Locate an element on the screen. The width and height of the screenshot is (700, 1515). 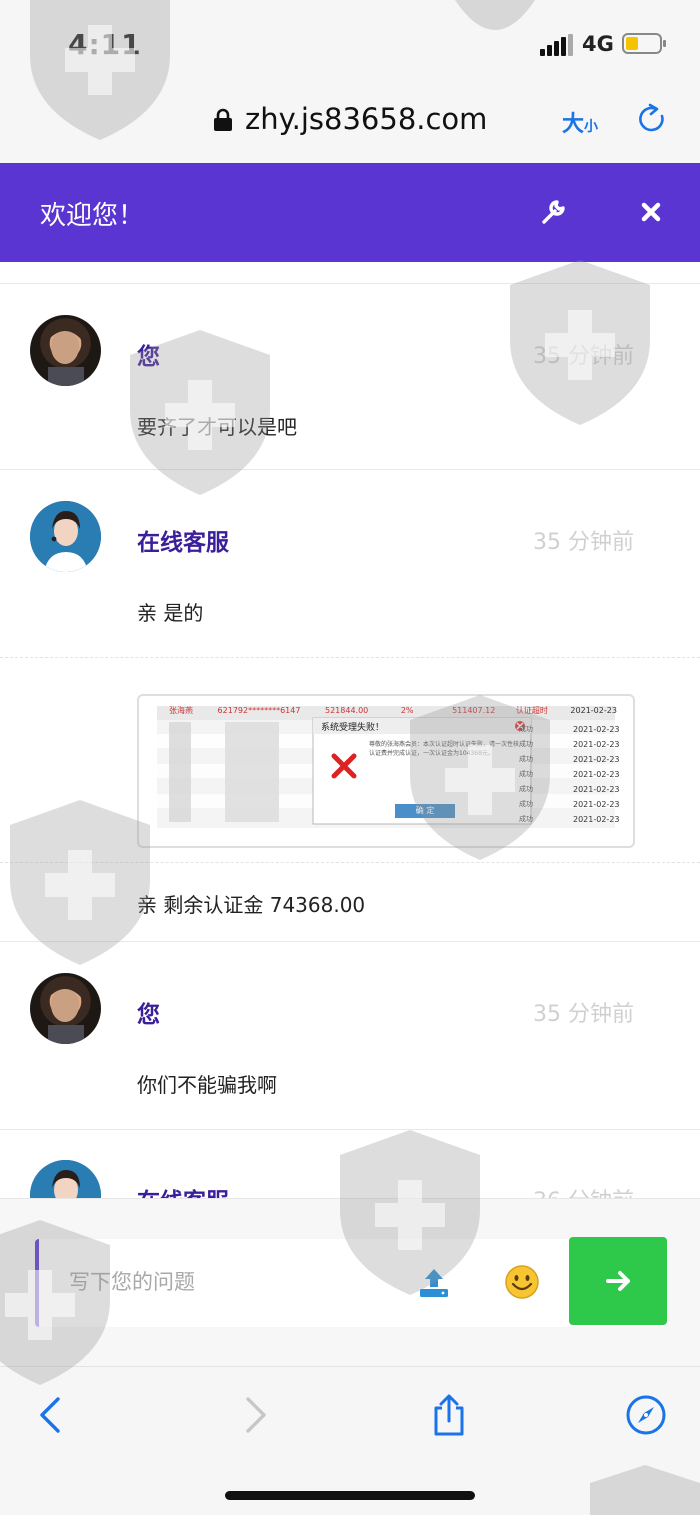
battery-icon is located at coordinates (644, 43).